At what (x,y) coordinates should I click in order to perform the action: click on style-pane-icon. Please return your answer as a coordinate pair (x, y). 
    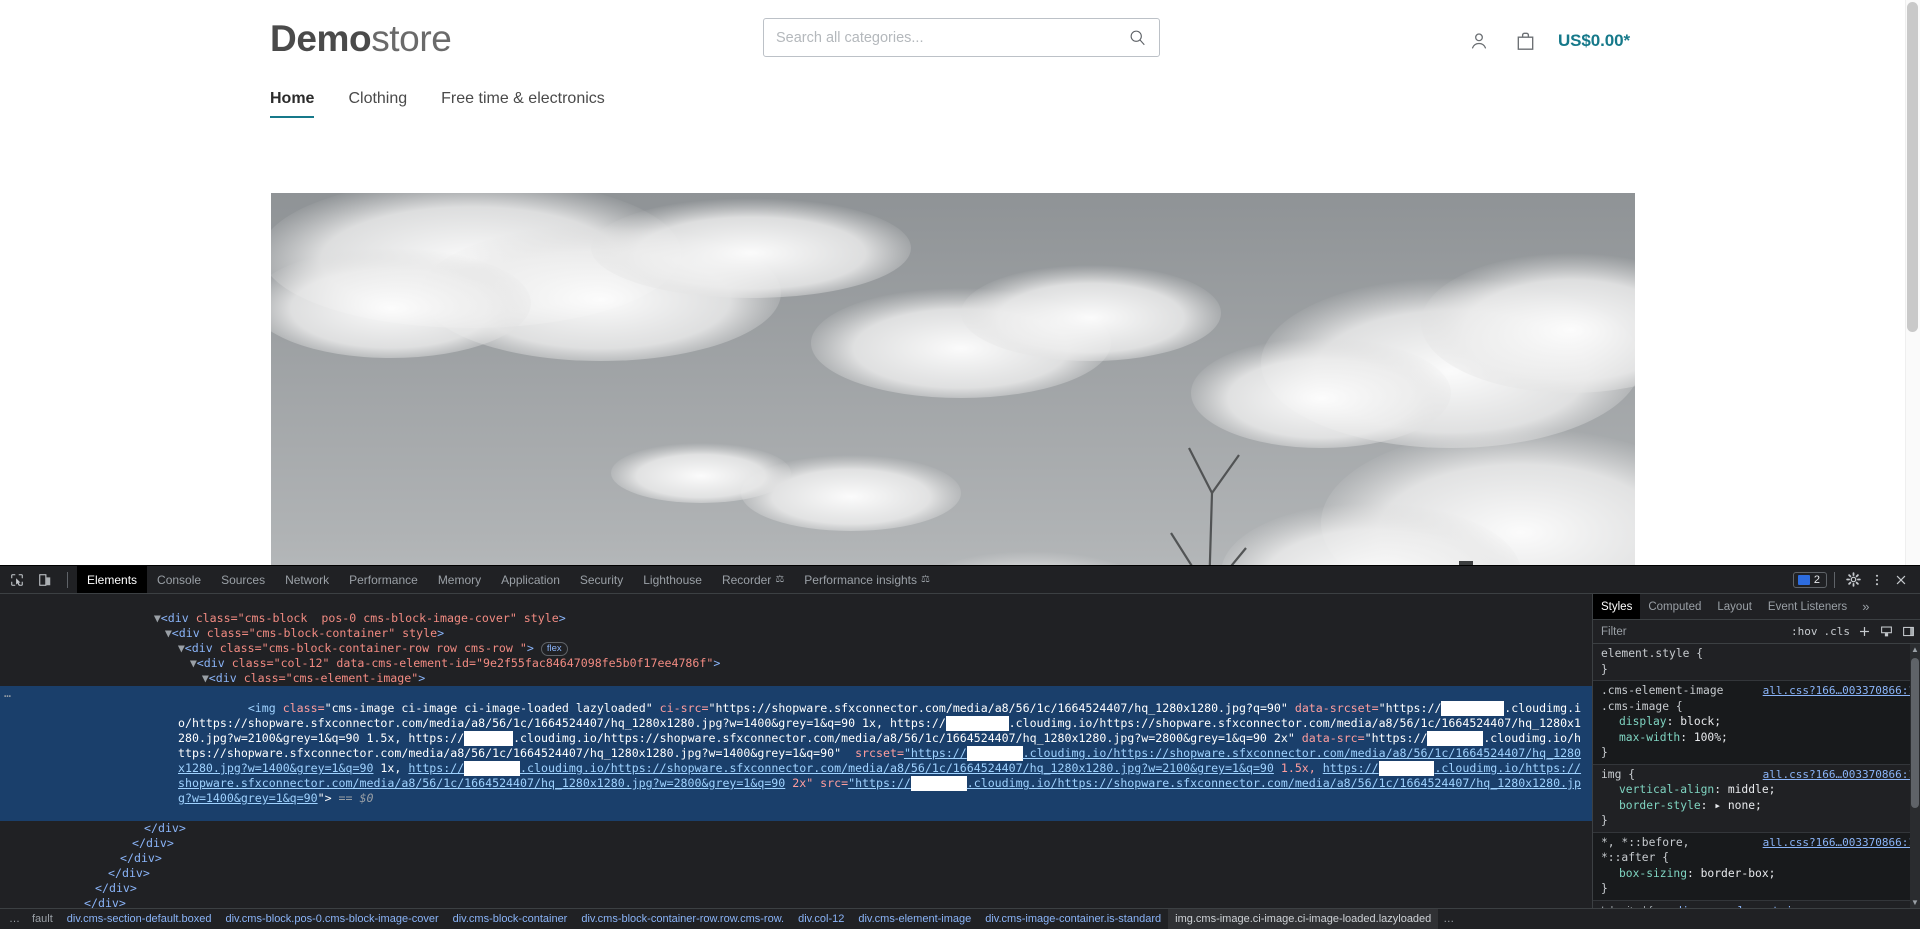
    Looking at the image, I should click on (1886, 631).